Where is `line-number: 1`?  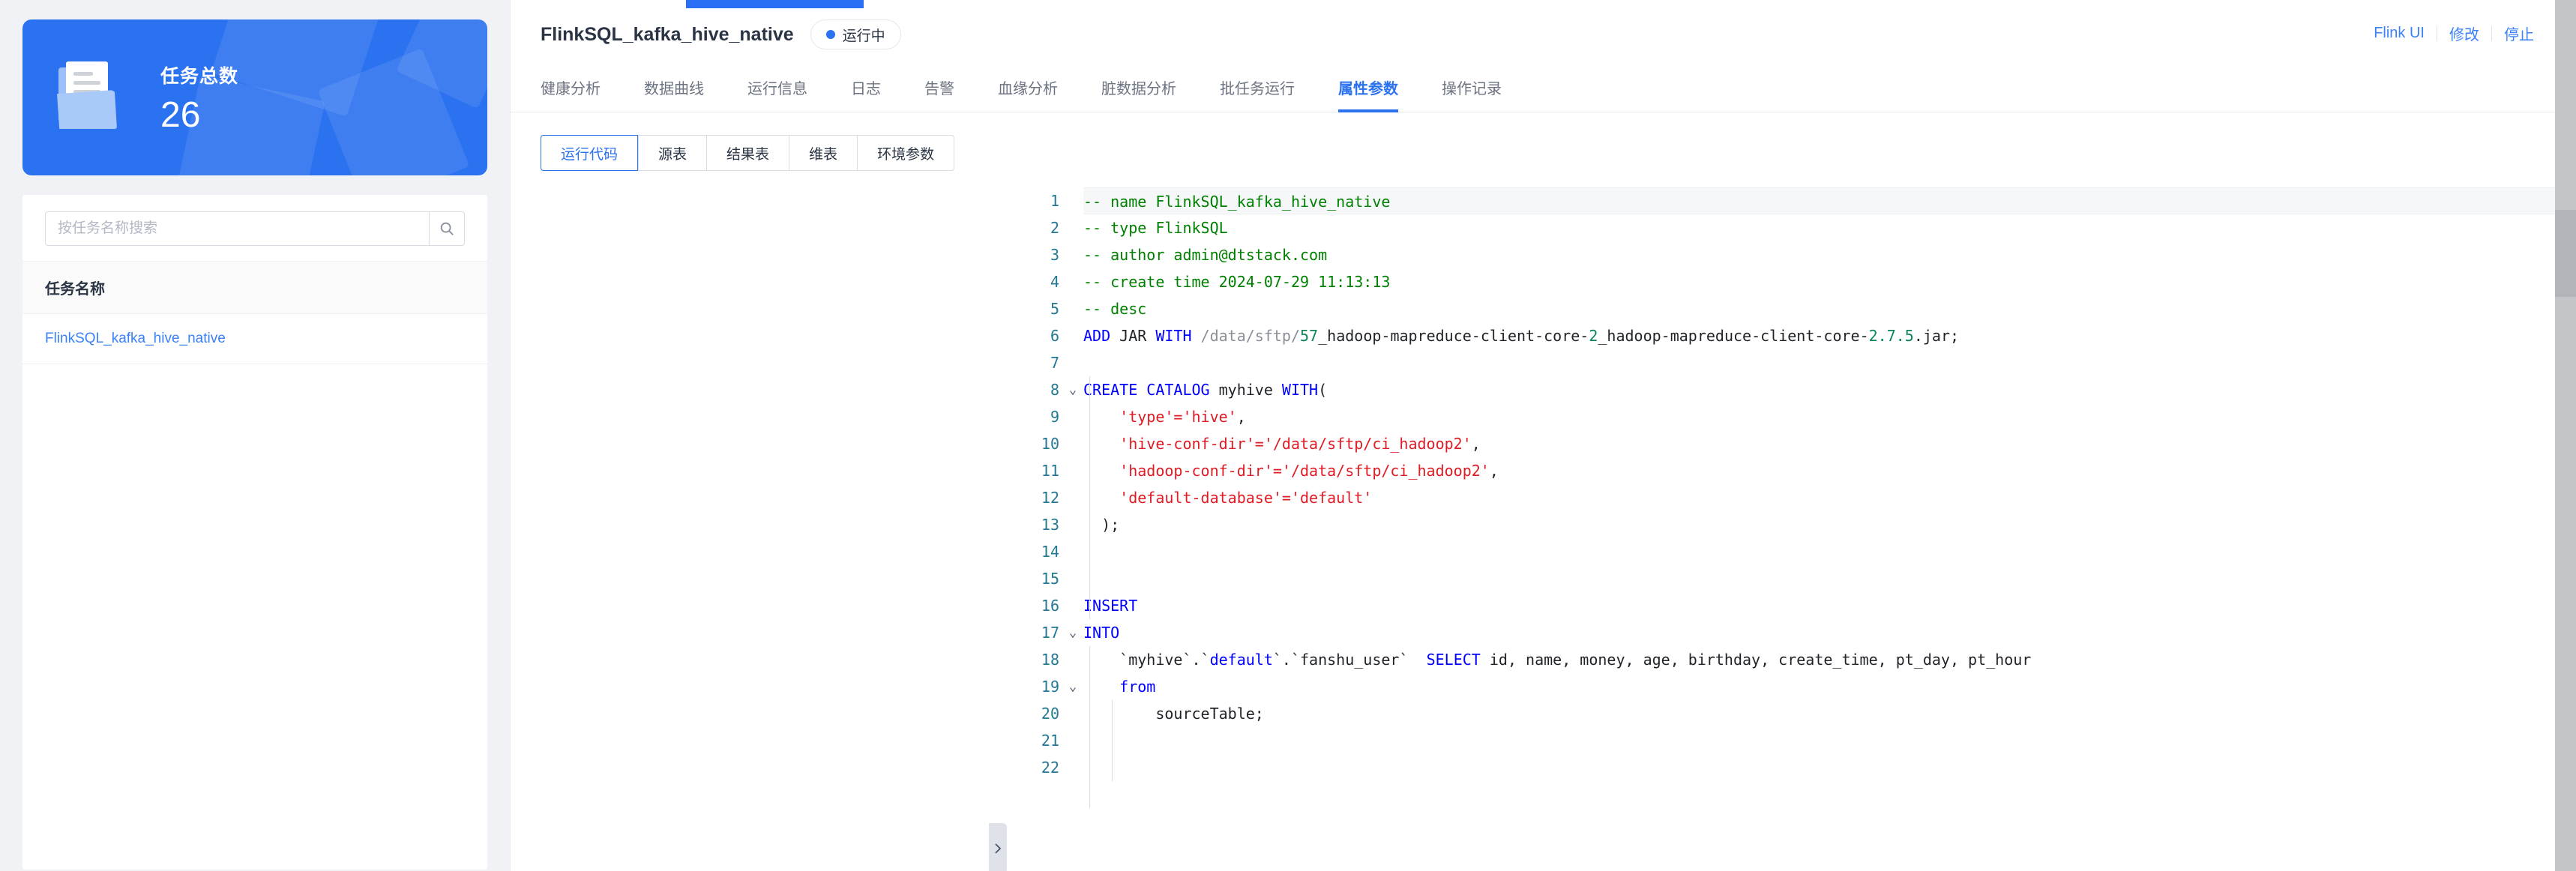
line-number: 1 is located at coordinates (1054, 201).